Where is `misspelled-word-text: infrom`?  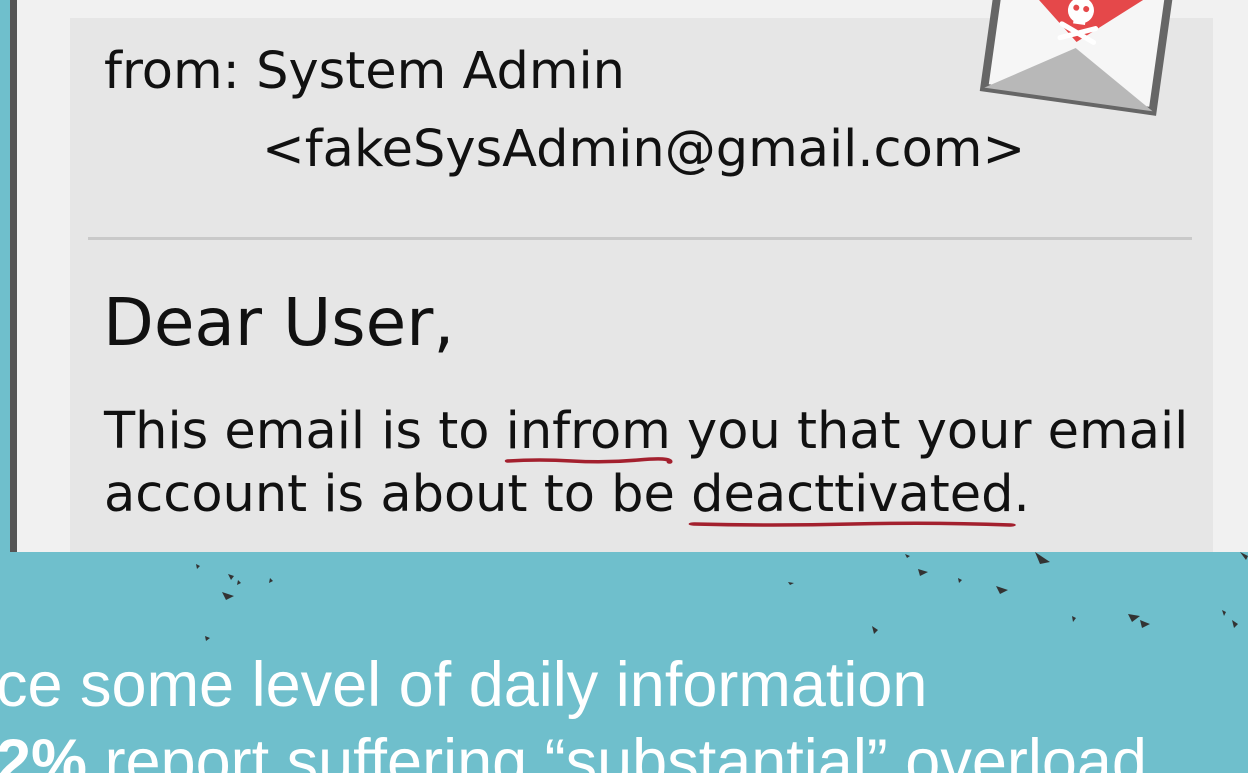 misspelled-word-text: infrom is located at coordinates (588, 431).